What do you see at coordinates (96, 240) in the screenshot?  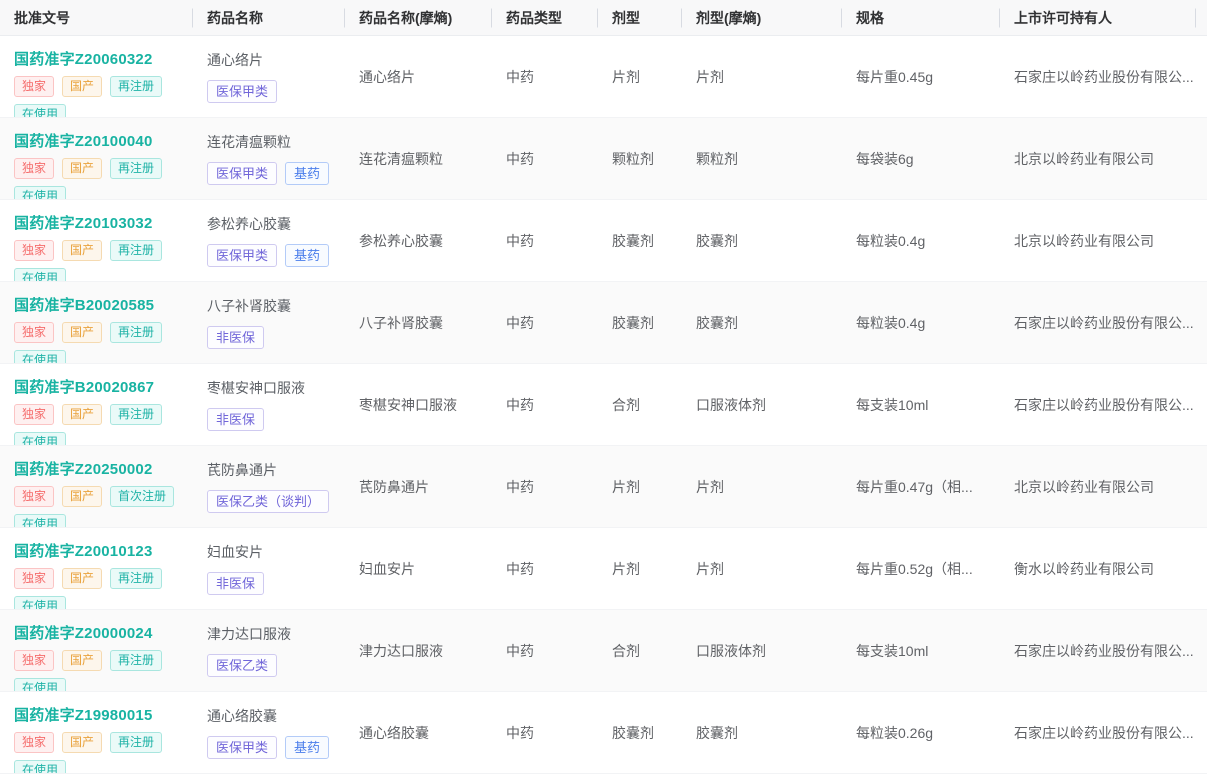 I see `approval-cell: 国药准字Z20103032 独家 国产 再注册 在使用` at bounding box center [96, 240].